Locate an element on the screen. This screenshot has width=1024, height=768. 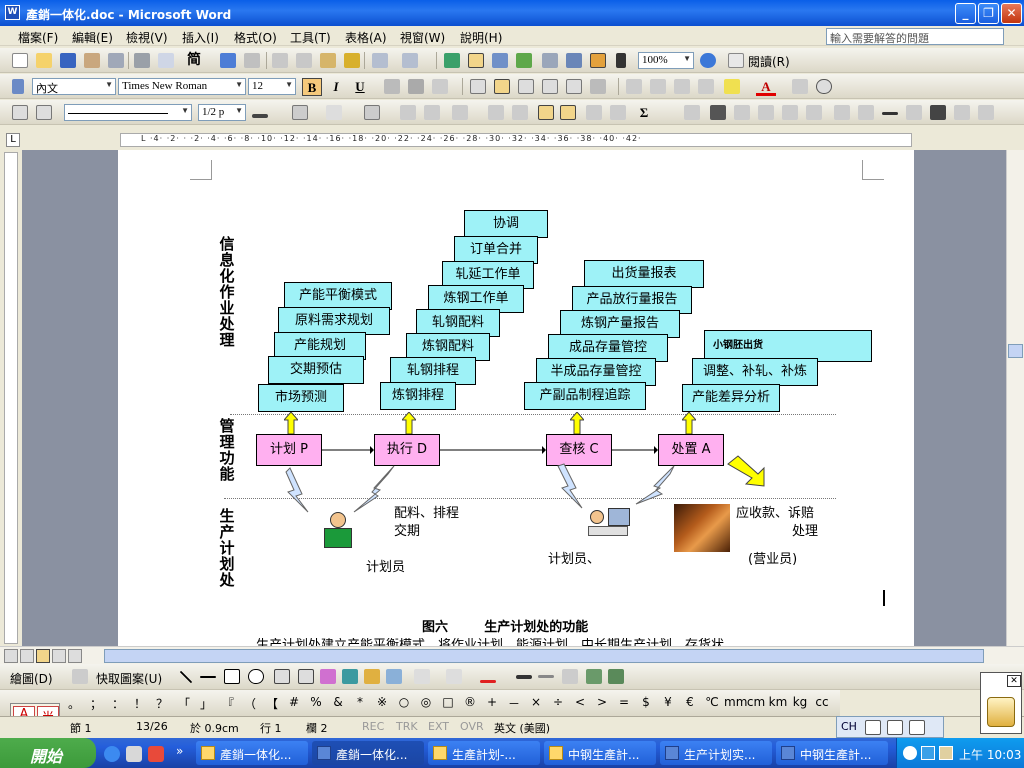
language-indicator: CH is located at coordinates (849, 726).